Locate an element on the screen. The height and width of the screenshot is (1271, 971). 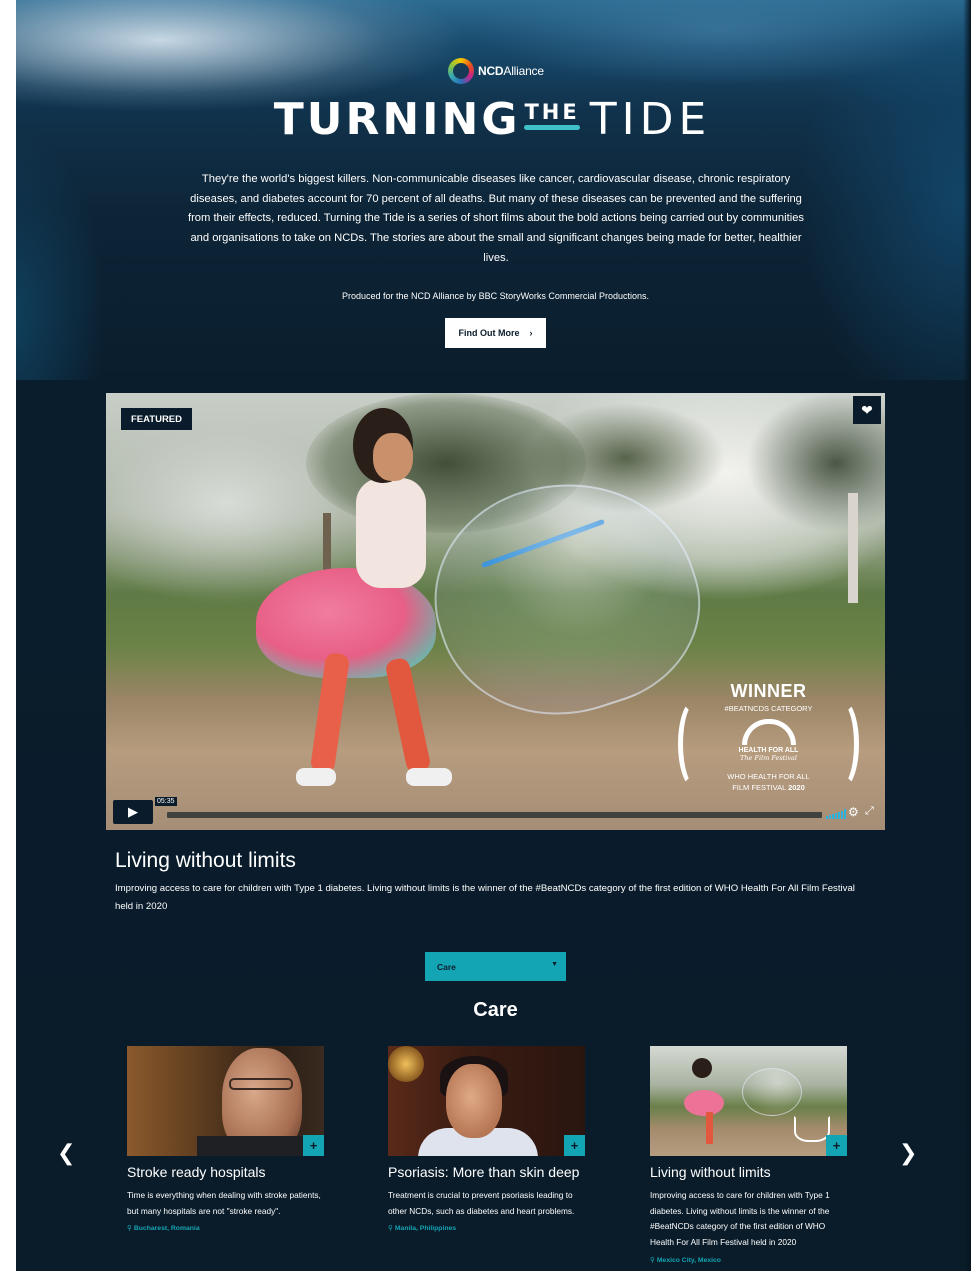
carousel-next-button: ❯ is located at coordinates (908, 1153).